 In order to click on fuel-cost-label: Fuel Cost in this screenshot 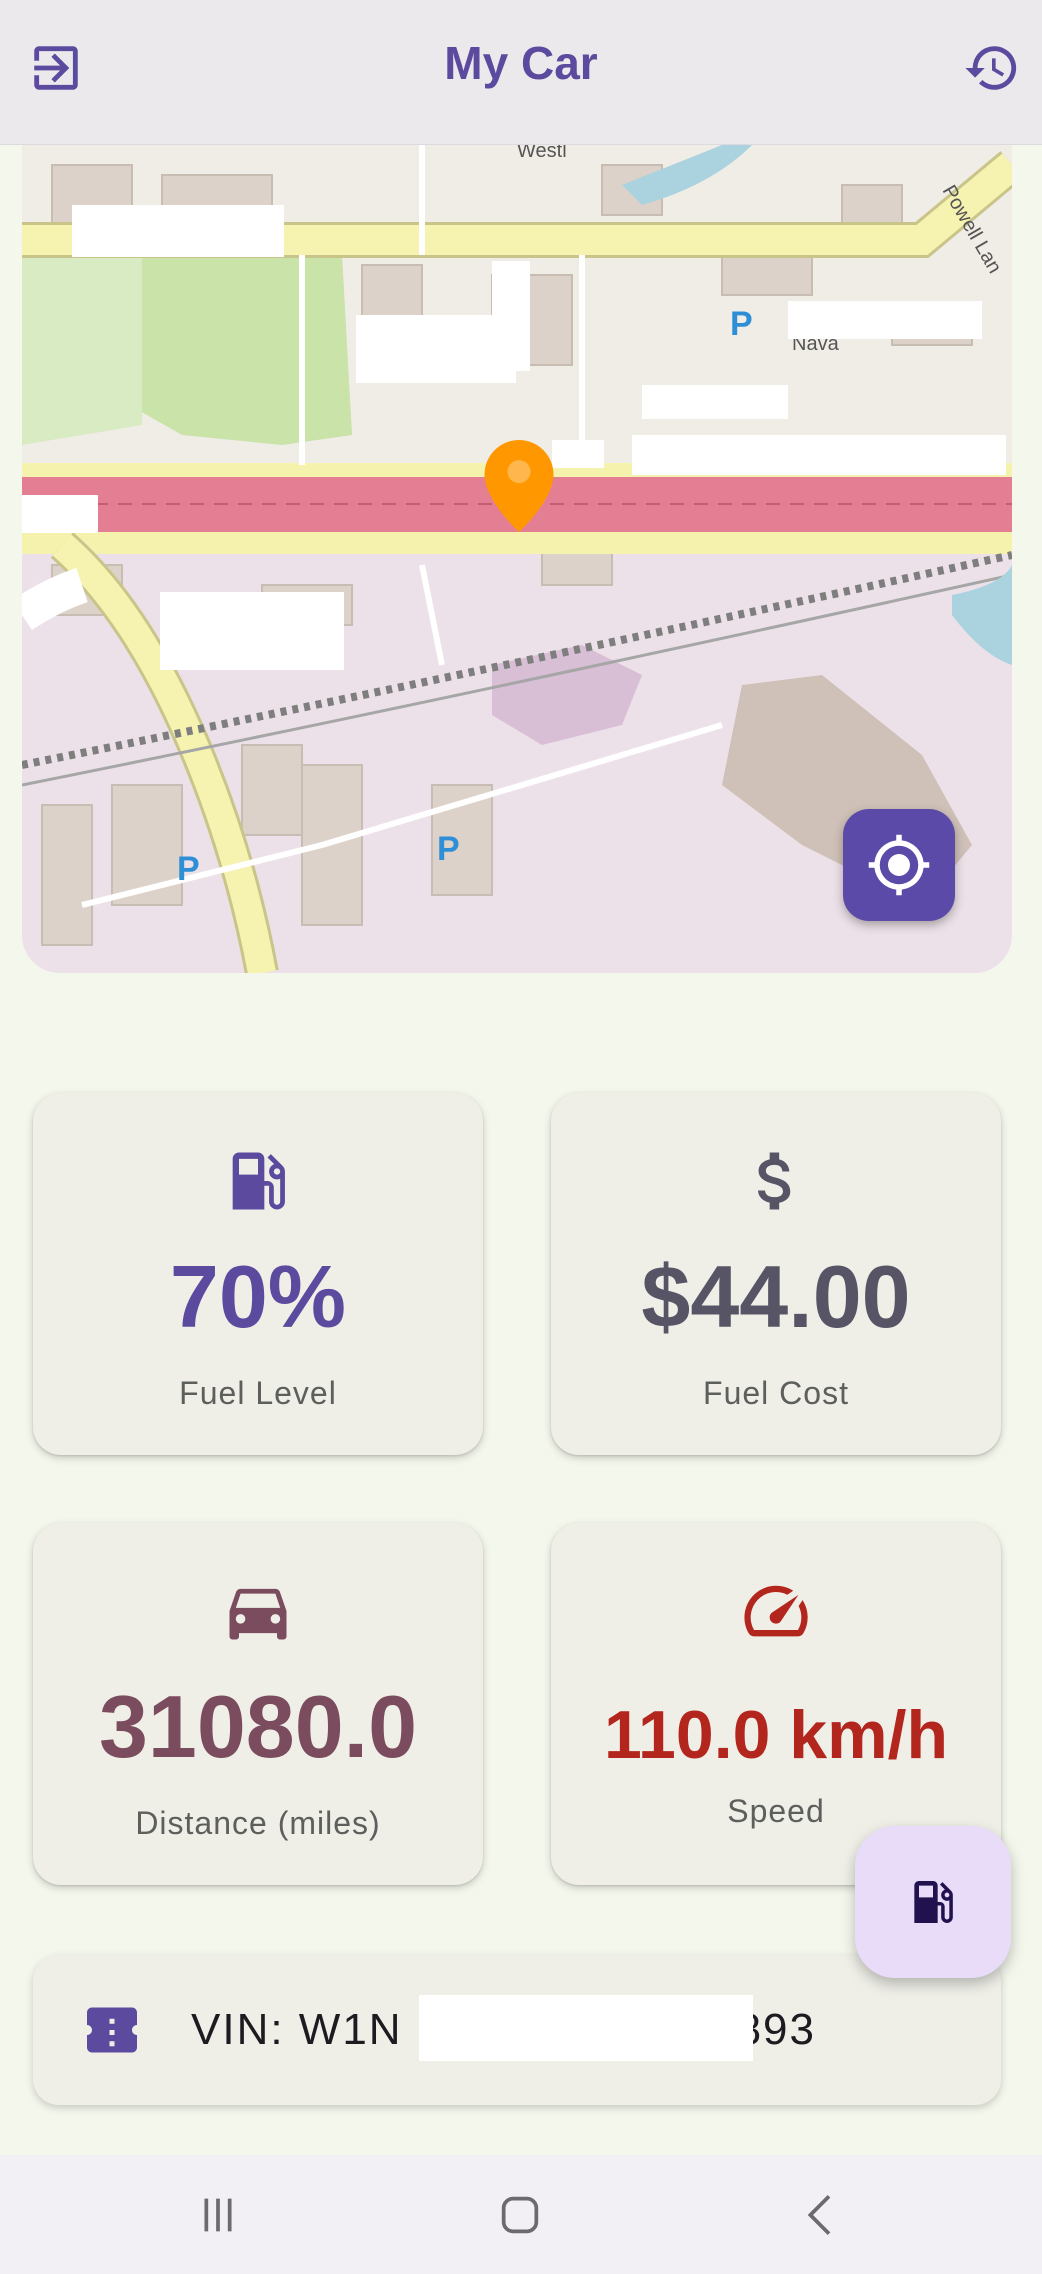, I will do `click(776, 1393)`.